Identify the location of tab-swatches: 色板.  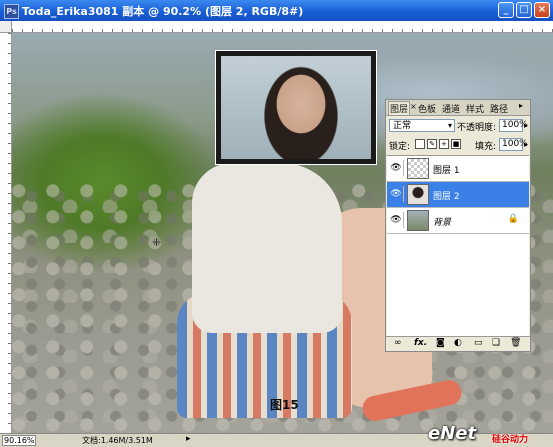
(427, 108).